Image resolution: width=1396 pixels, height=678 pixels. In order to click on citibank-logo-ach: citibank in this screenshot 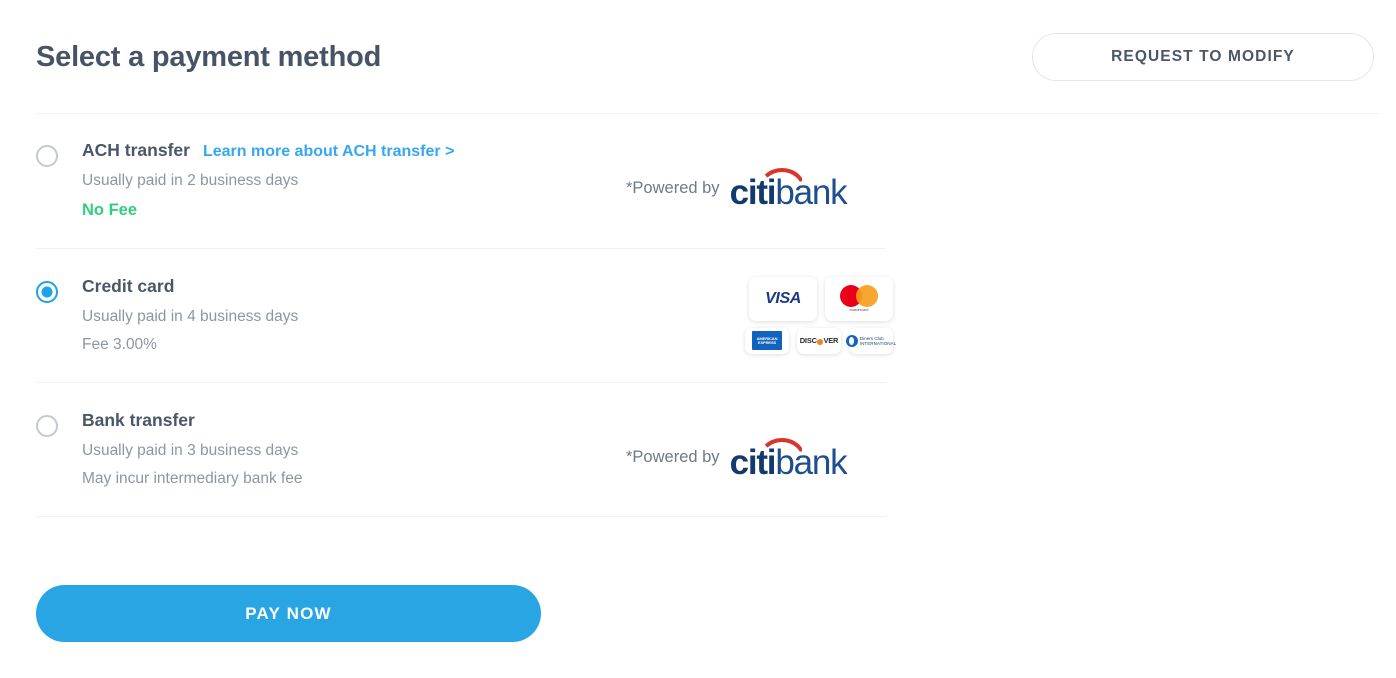, I will do `click(789, 188)`.